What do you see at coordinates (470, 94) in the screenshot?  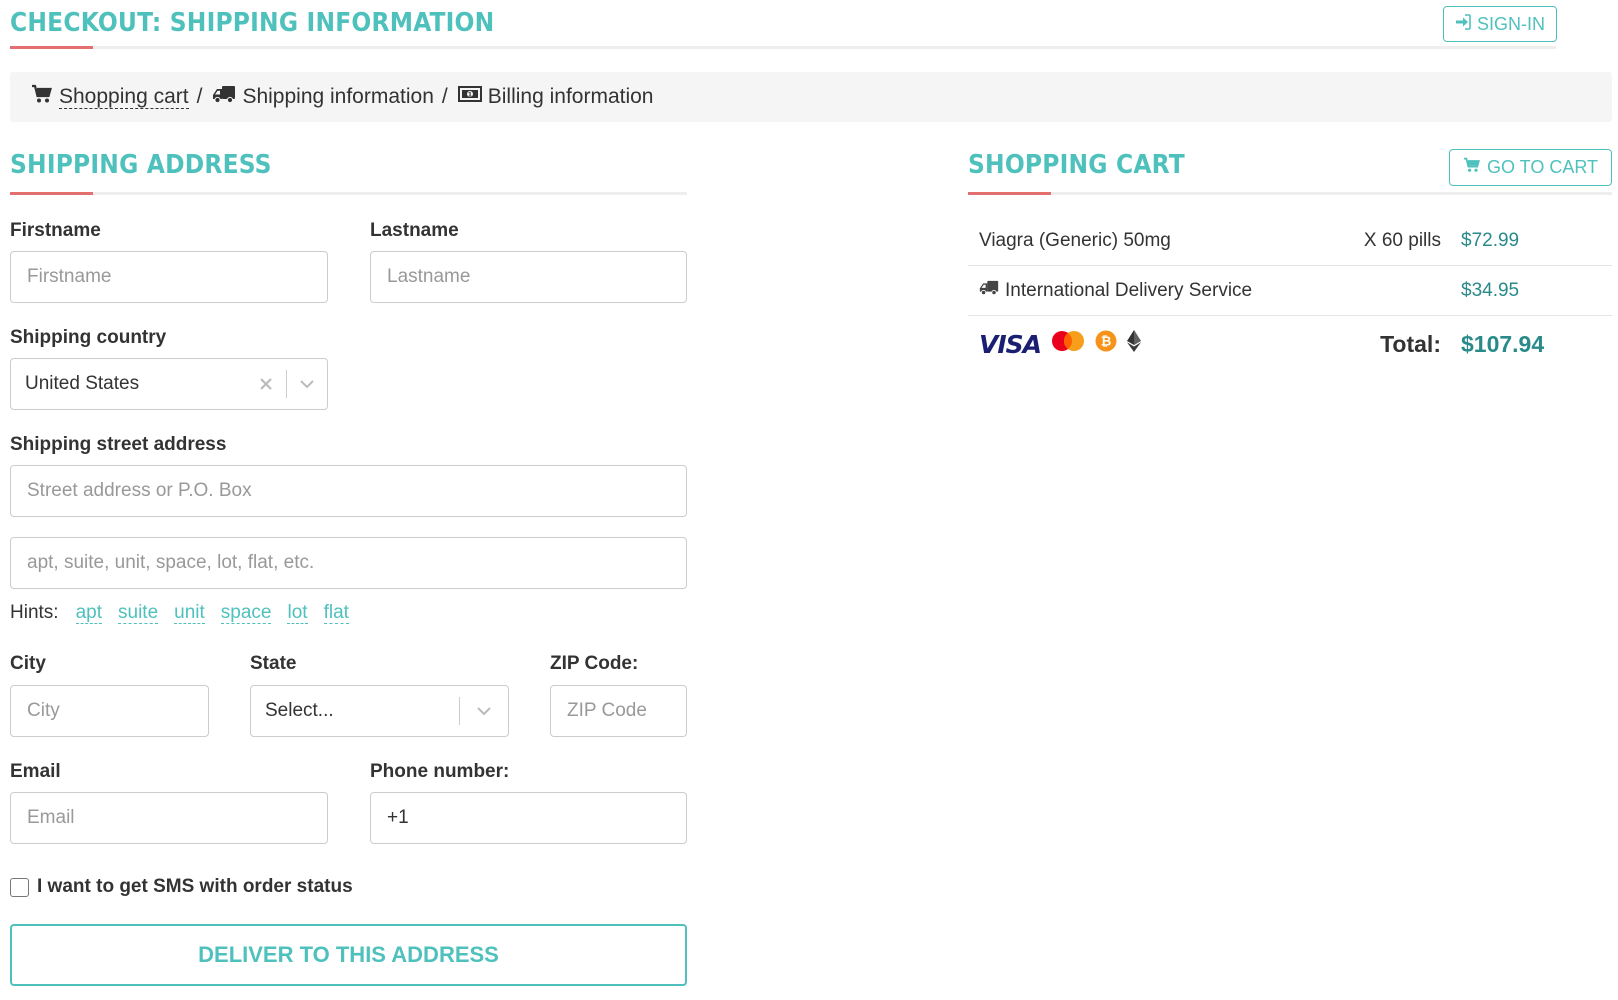 I see `svg-text: 1` at bounding box center [470, 94].